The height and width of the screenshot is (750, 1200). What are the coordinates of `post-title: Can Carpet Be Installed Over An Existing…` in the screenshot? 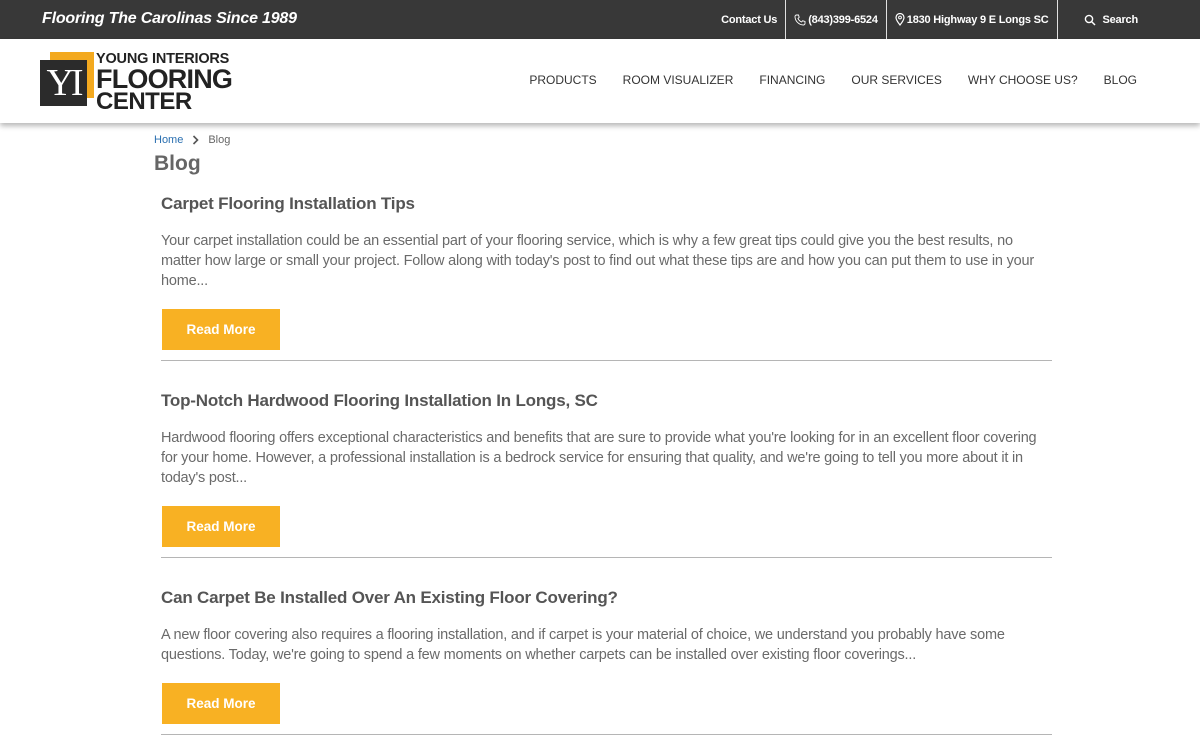 It's located at (606, 598).